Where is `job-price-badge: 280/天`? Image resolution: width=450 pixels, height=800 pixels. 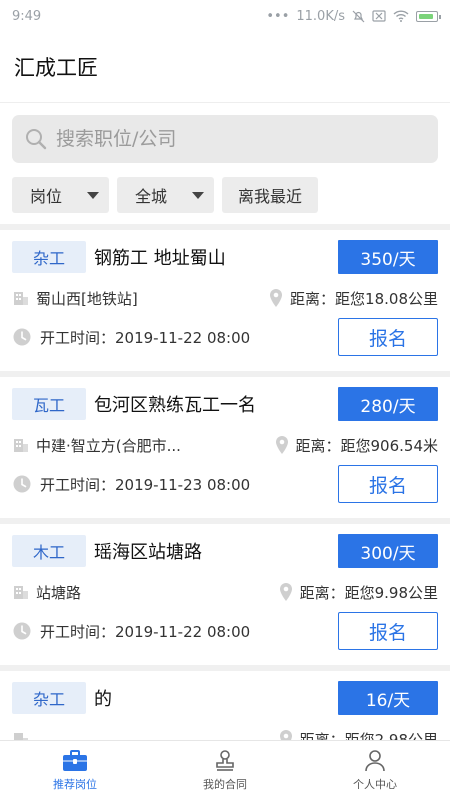 job-price-badge: 280/天 is located at coordinates (388, 404).